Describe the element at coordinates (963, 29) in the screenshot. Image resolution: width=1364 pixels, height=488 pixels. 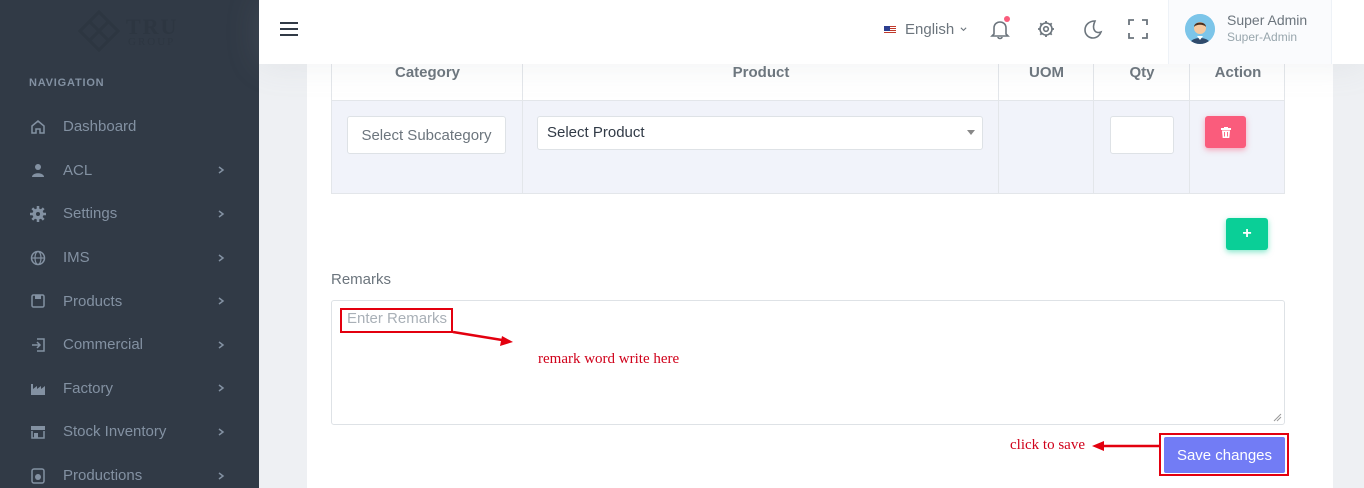
I see `chevron-down-icon` at that location.